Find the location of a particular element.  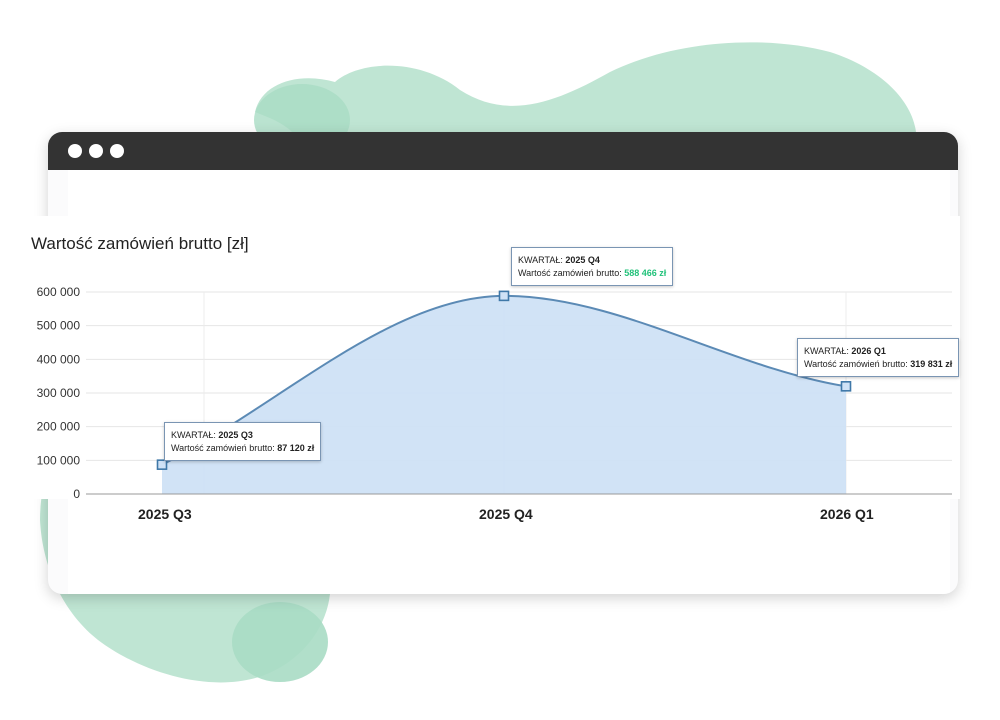

tooltip-period: 2026 Q1 is located at coordinates (868, 351).